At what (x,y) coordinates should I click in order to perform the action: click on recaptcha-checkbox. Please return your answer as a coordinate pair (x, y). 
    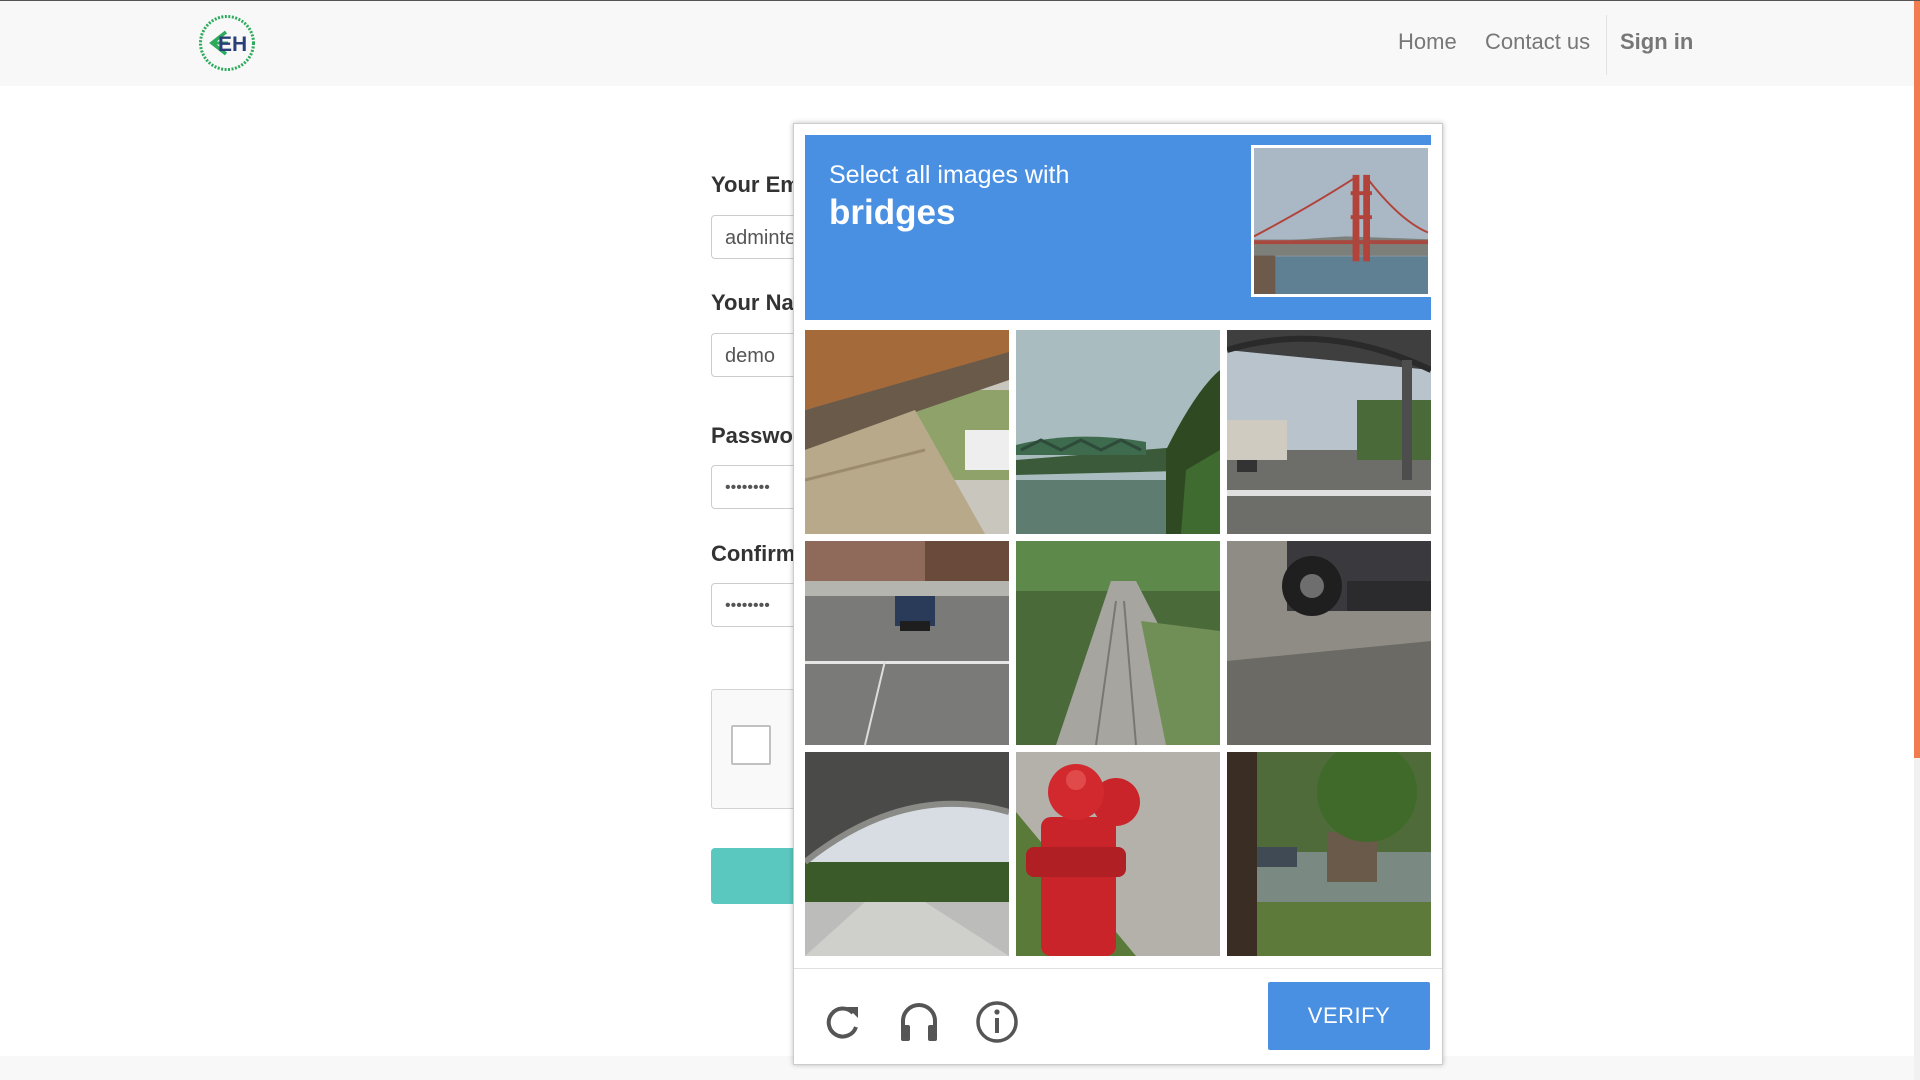
    Looking at the image, I should click on (751, 745).